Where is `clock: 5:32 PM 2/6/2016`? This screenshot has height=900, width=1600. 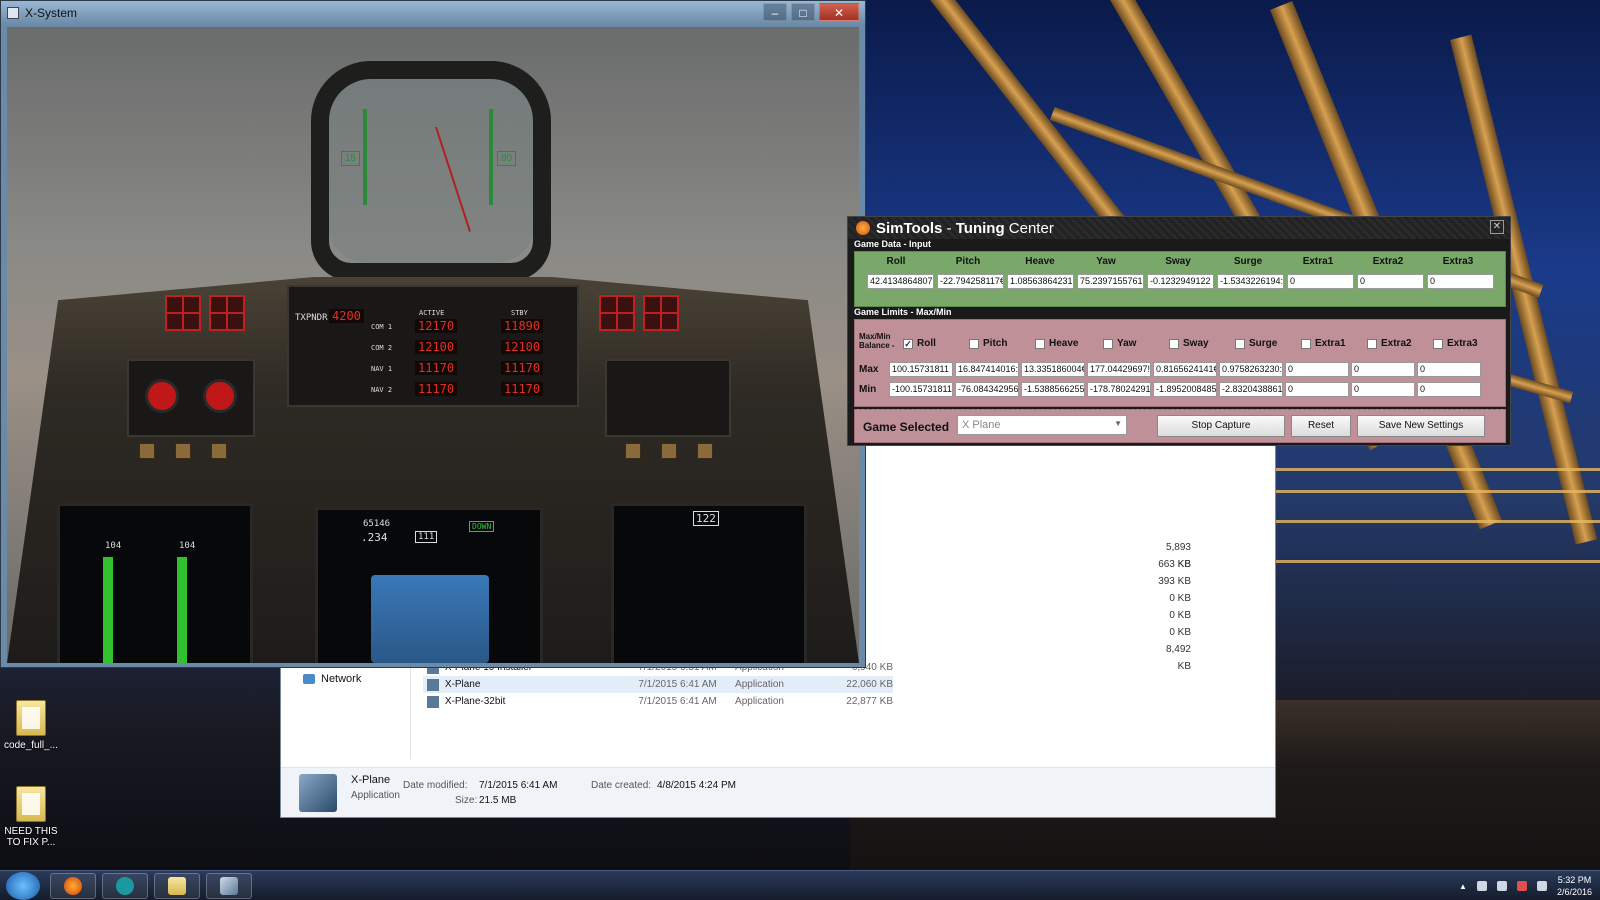 clock: 5:32 PM 2/6/2016 is located at coordinates (1574, 886).